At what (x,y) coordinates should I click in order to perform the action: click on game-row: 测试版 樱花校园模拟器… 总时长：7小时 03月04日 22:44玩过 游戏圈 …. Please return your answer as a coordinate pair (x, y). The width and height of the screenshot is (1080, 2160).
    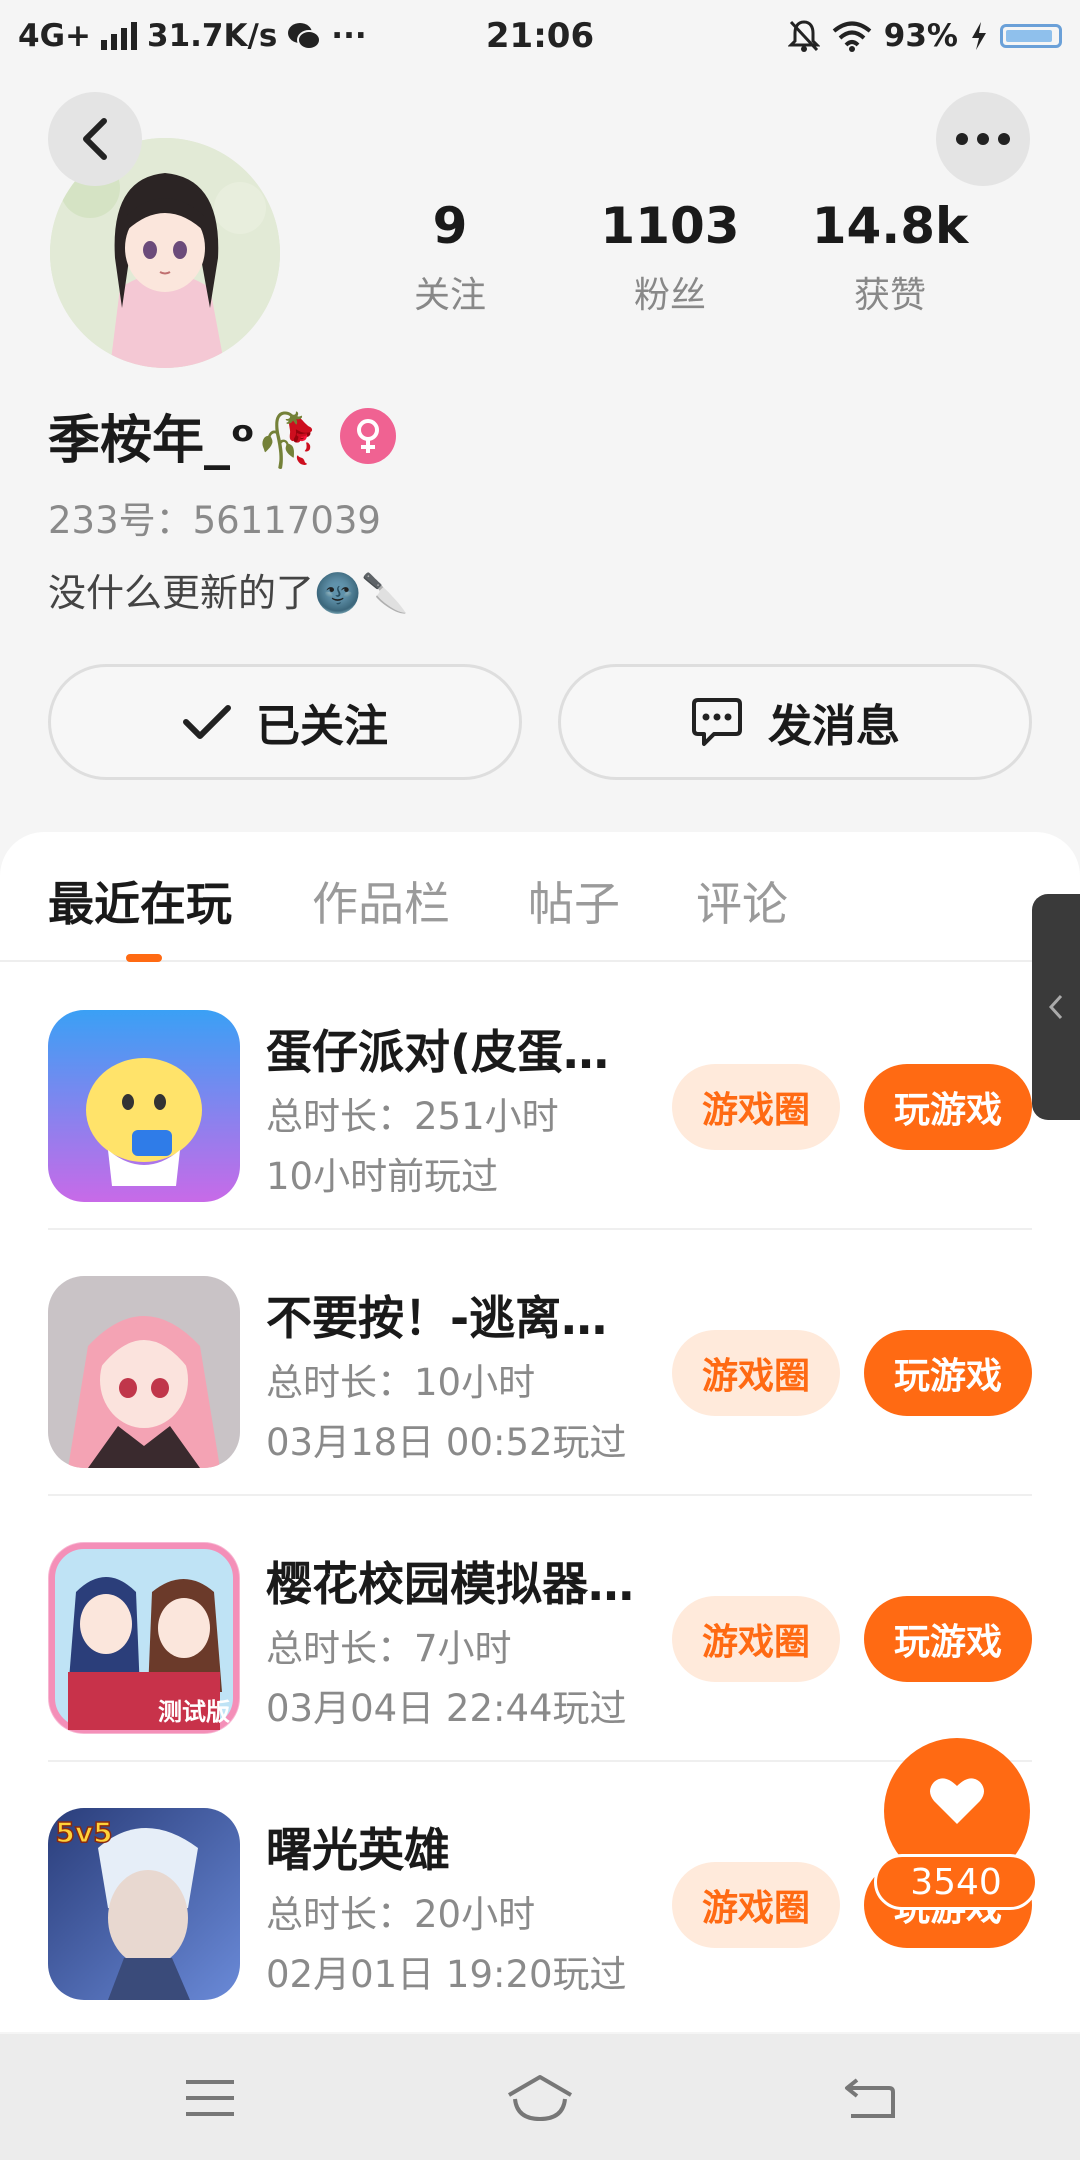
    Looking at the image, I should click on (540, 1629).